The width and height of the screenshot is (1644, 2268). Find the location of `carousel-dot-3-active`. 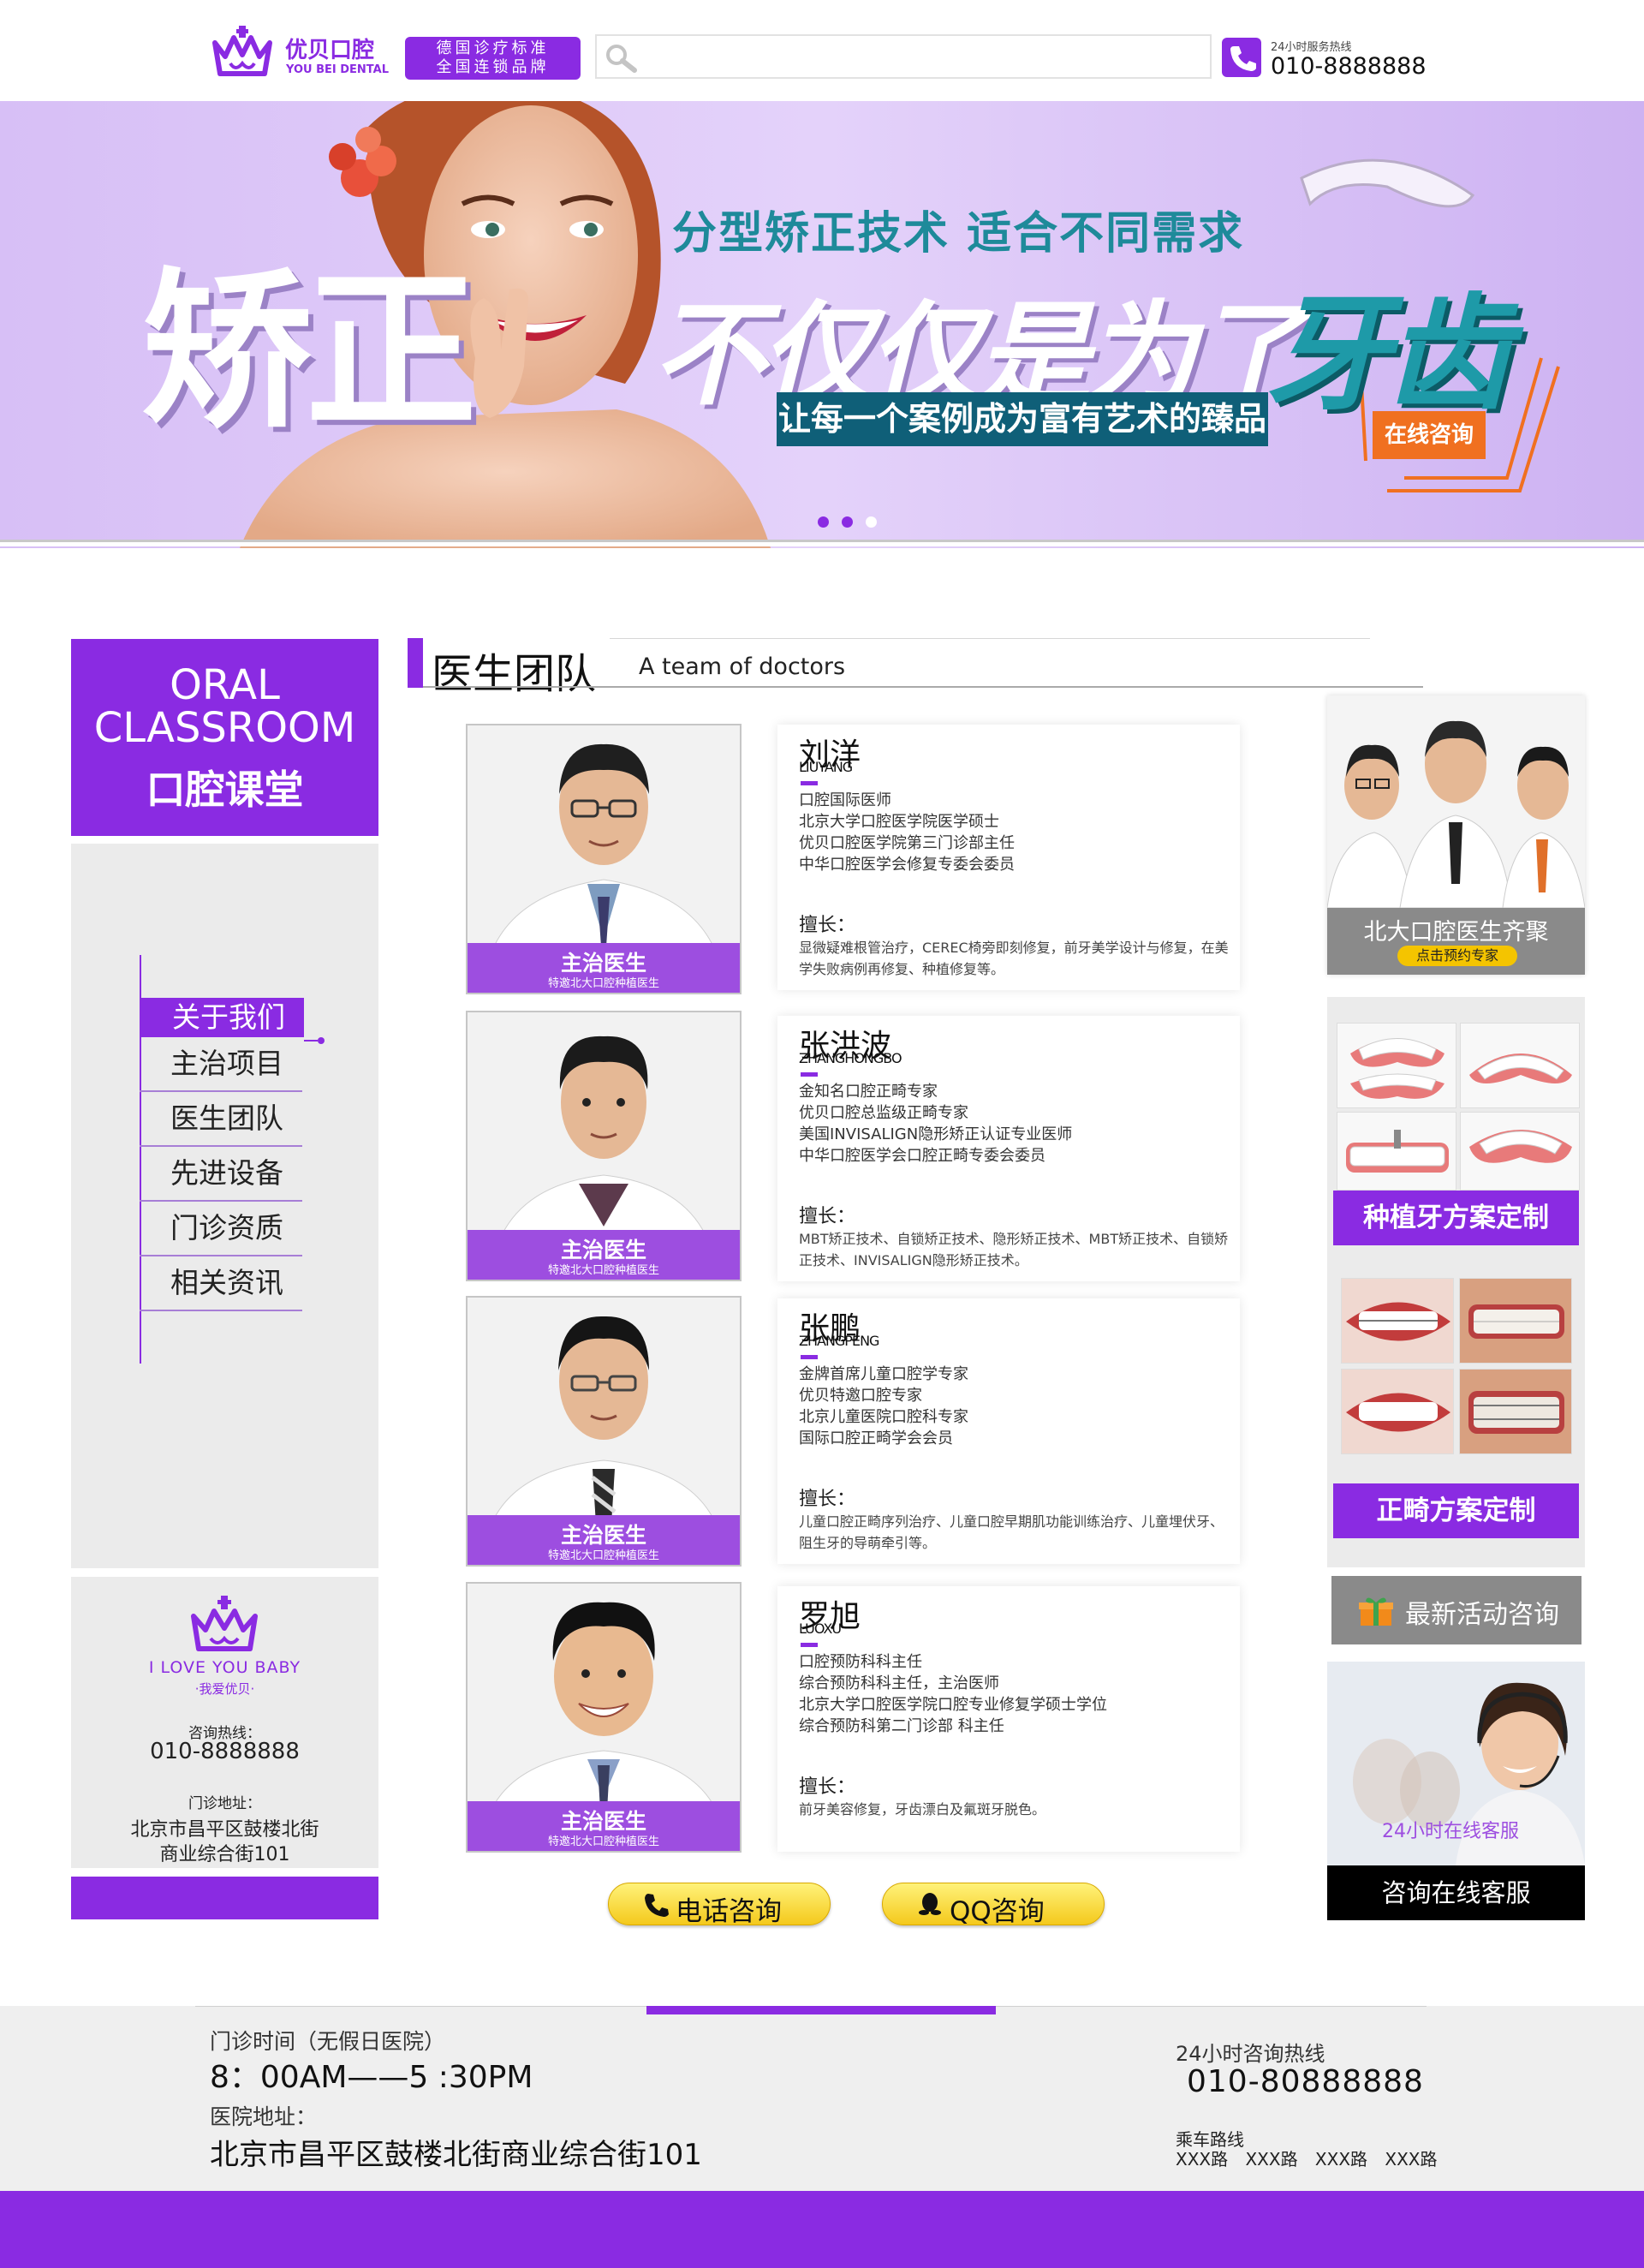

carousel-dot-3-active is located at coordinates (871, 522).